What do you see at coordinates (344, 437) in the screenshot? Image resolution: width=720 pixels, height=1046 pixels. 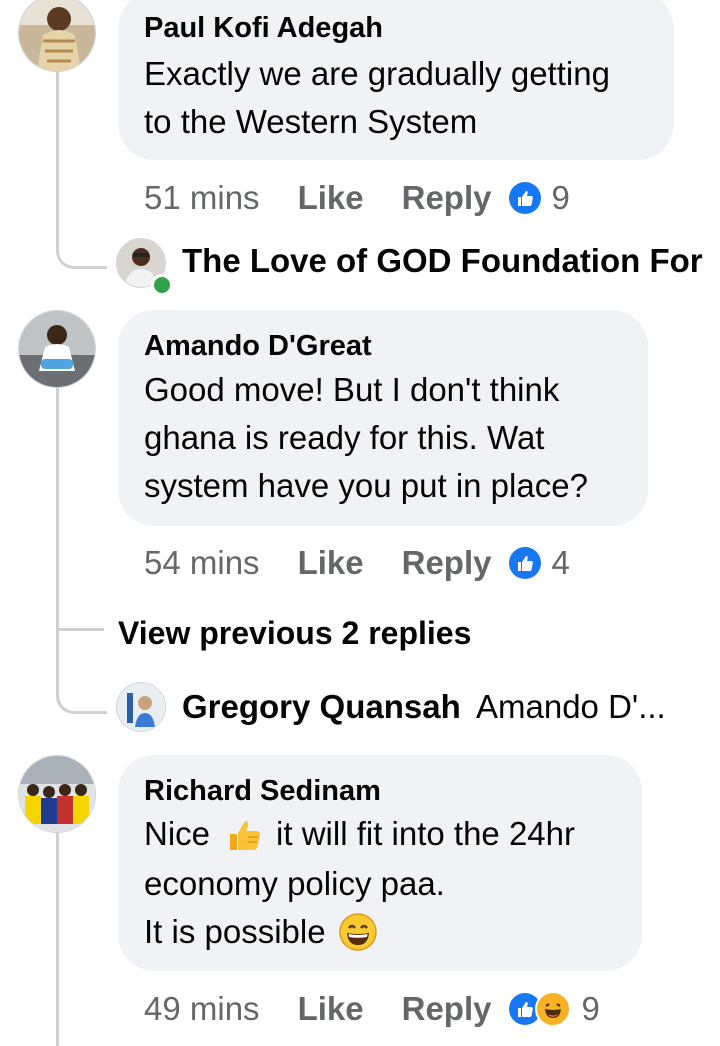 I see `comment-text-line: ghana is ready for this. Wat` at bounding box center [344, 437].